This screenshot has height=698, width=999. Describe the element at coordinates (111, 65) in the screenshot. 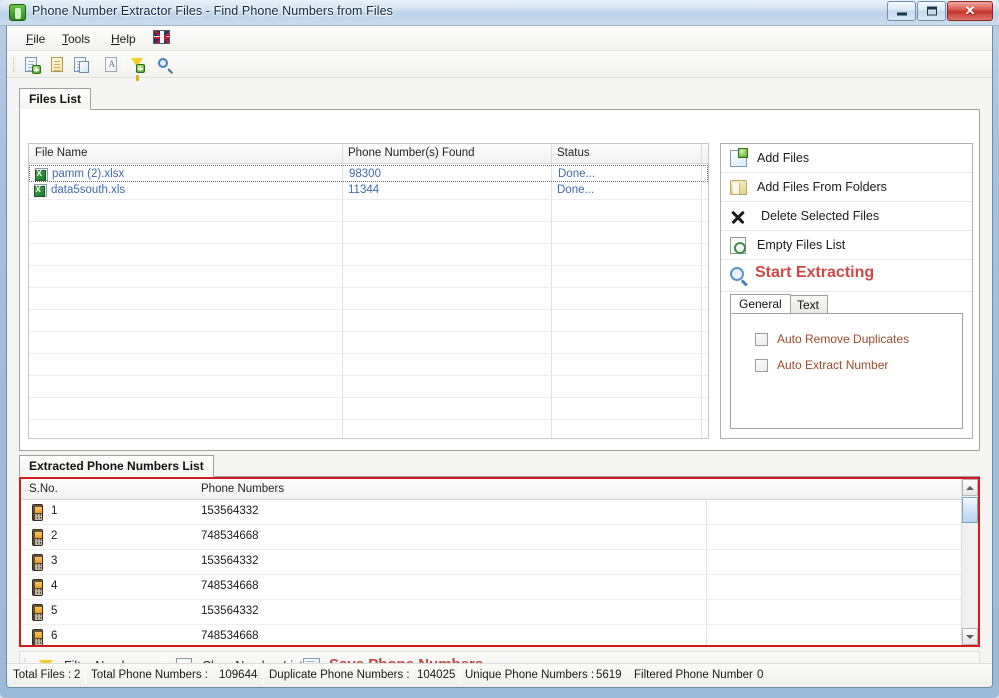

I see `text-extract-icon` at that location.